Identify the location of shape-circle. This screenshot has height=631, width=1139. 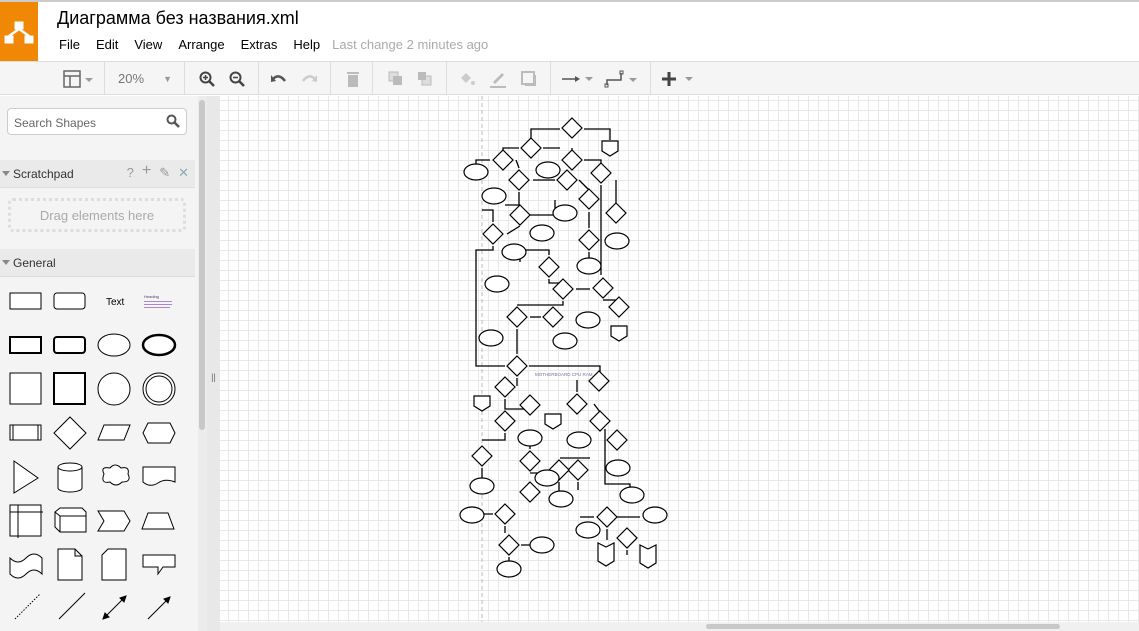
(114, 389).